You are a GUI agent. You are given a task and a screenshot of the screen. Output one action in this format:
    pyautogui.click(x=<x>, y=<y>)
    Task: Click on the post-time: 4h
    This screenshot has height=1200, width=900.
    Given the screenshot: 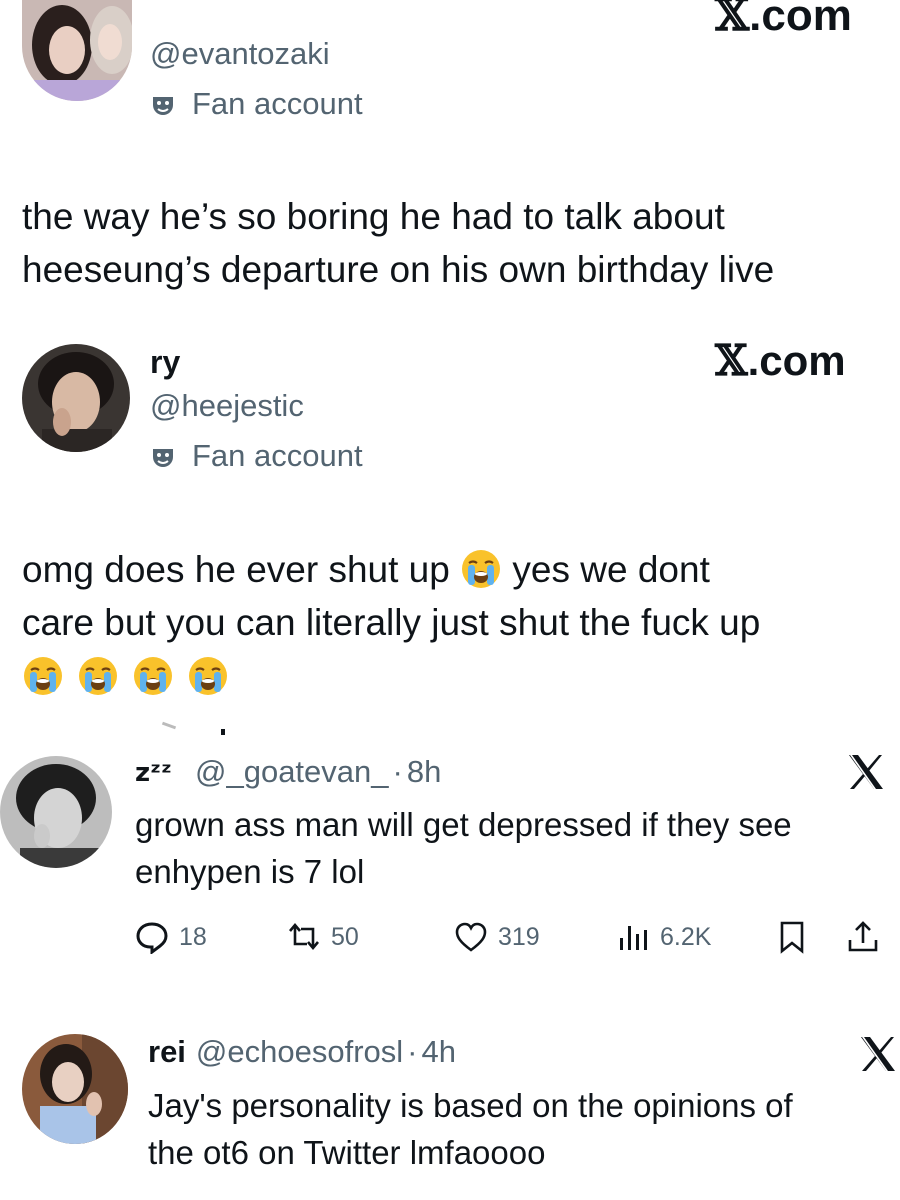 What is the action you would take?
    pyautogui.click(x=439, y=1052)
    